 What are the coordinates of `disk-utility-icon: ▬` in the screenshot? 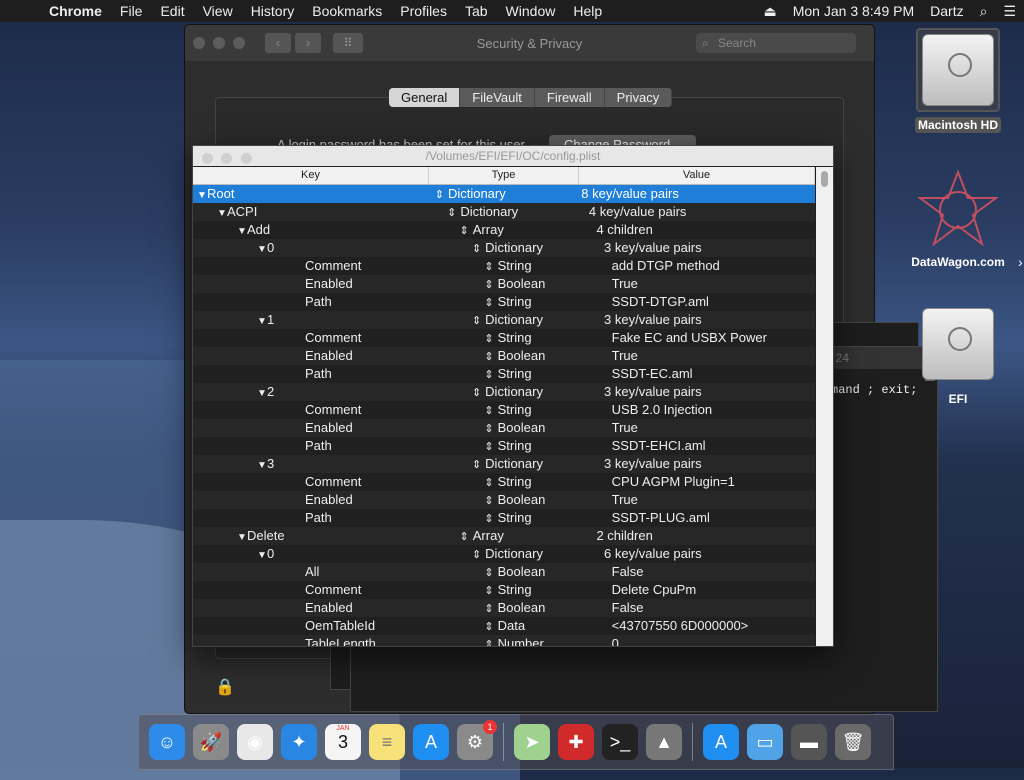 It's located at (809, 742).